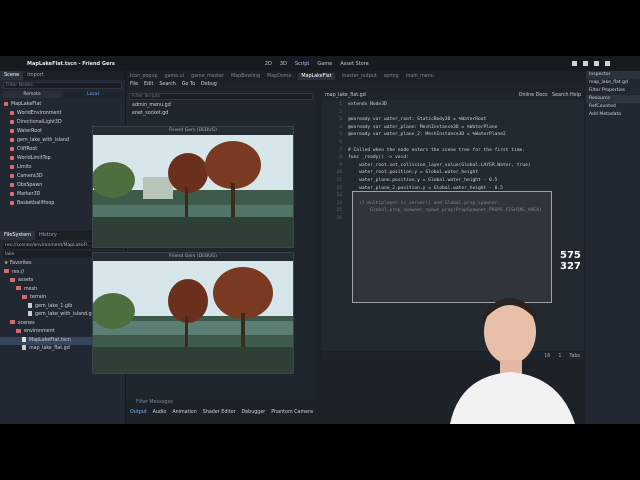 The image size is (640, 480). What do you see at coordinates (453, 113) in the screenshot?
I see `code-line: 2` at bounding box center [453, 113].